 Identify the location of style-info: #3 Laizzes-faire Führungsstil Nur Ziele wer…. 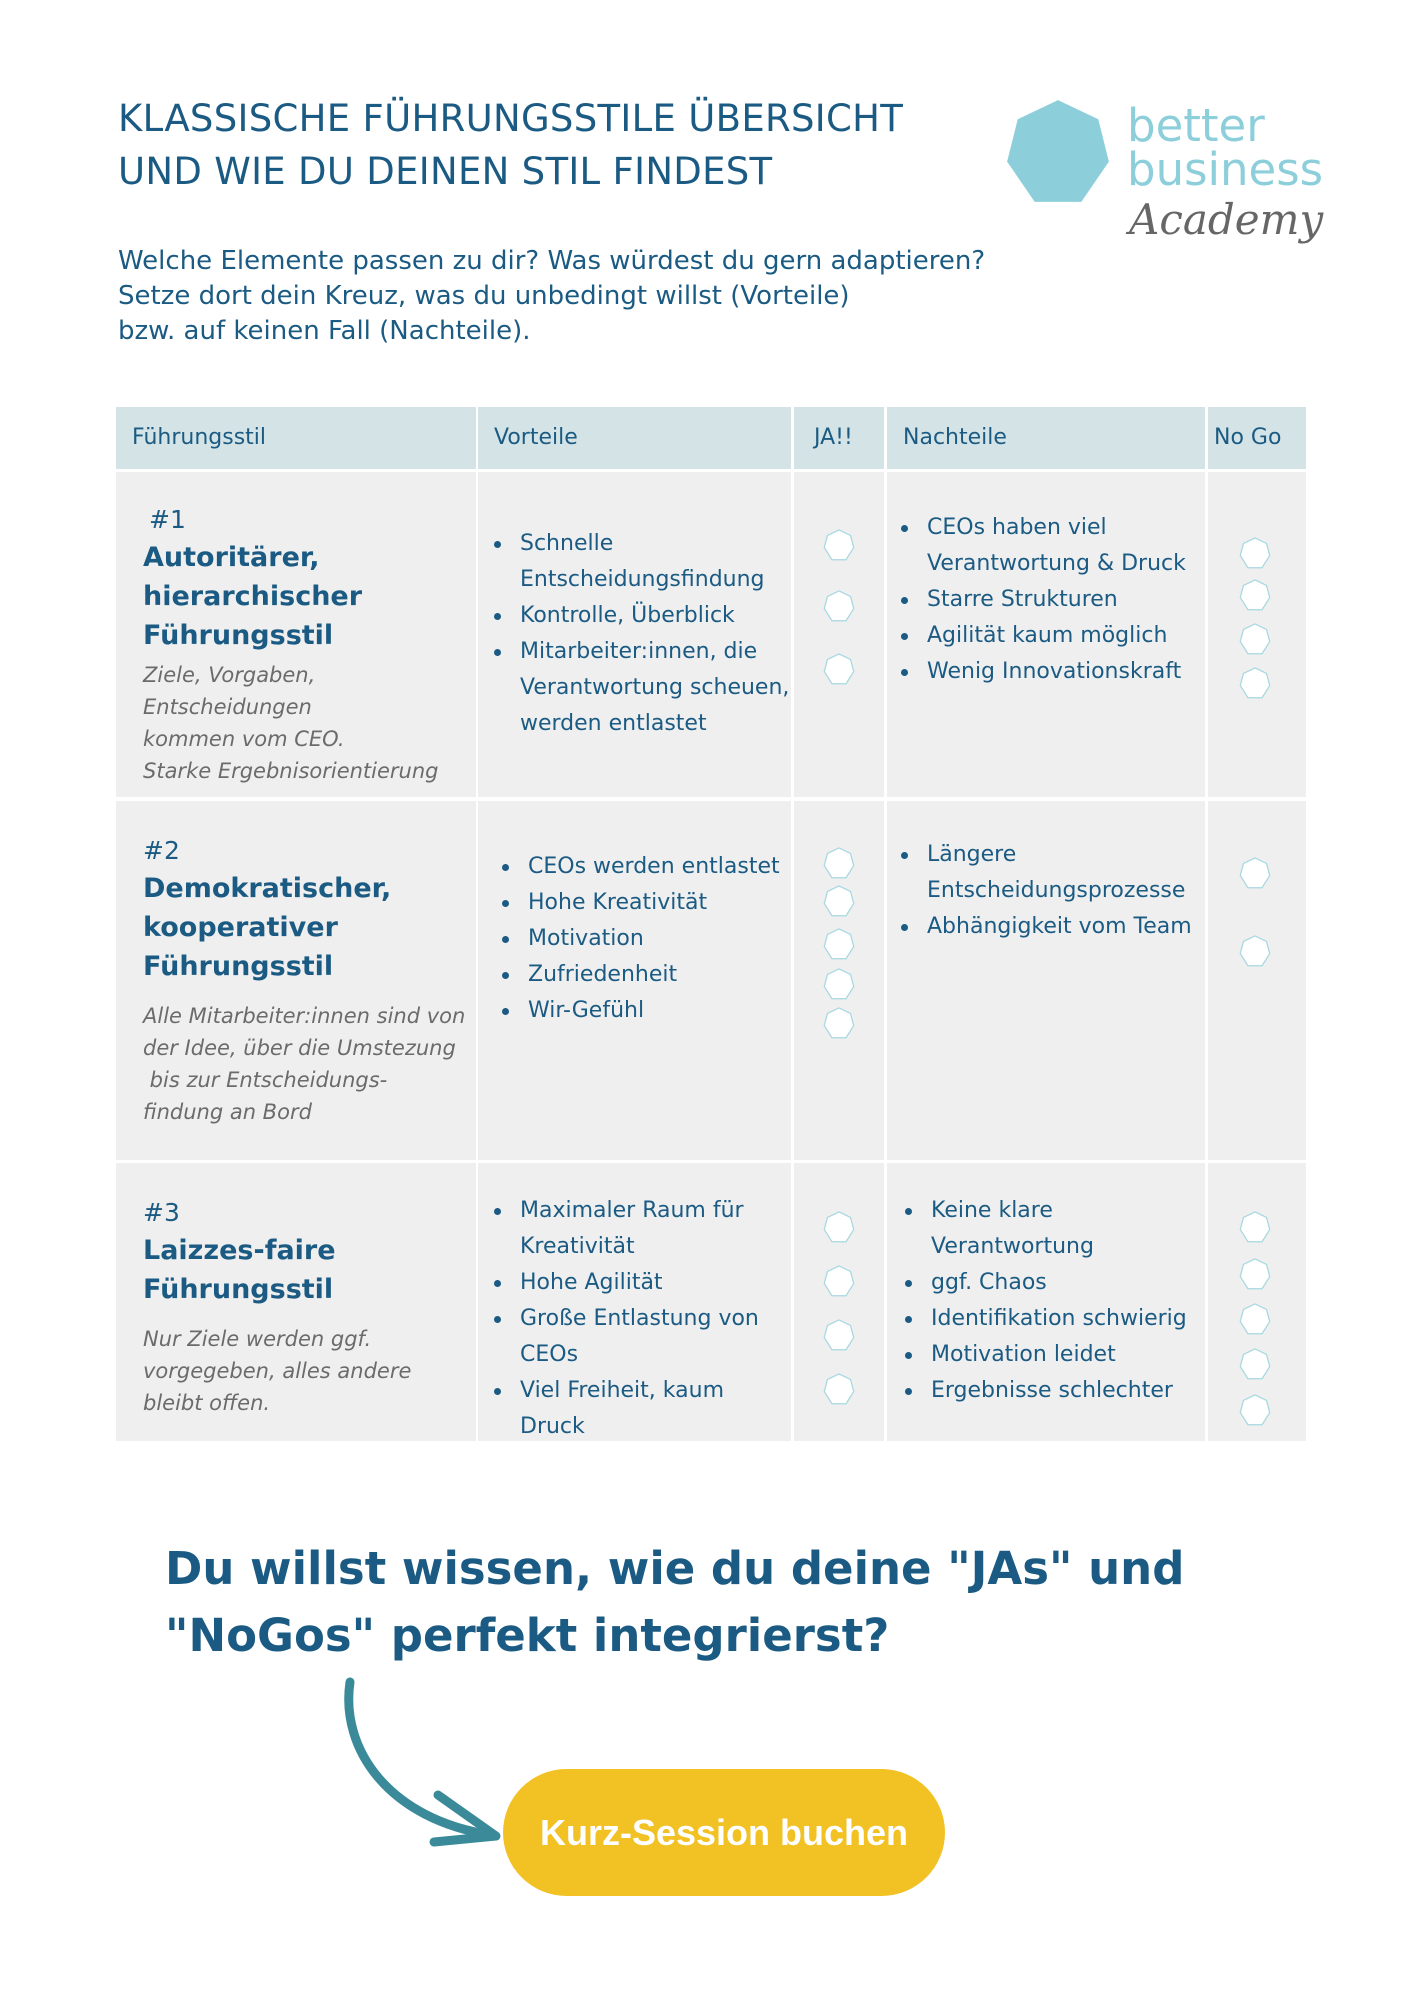
(277, 1307).